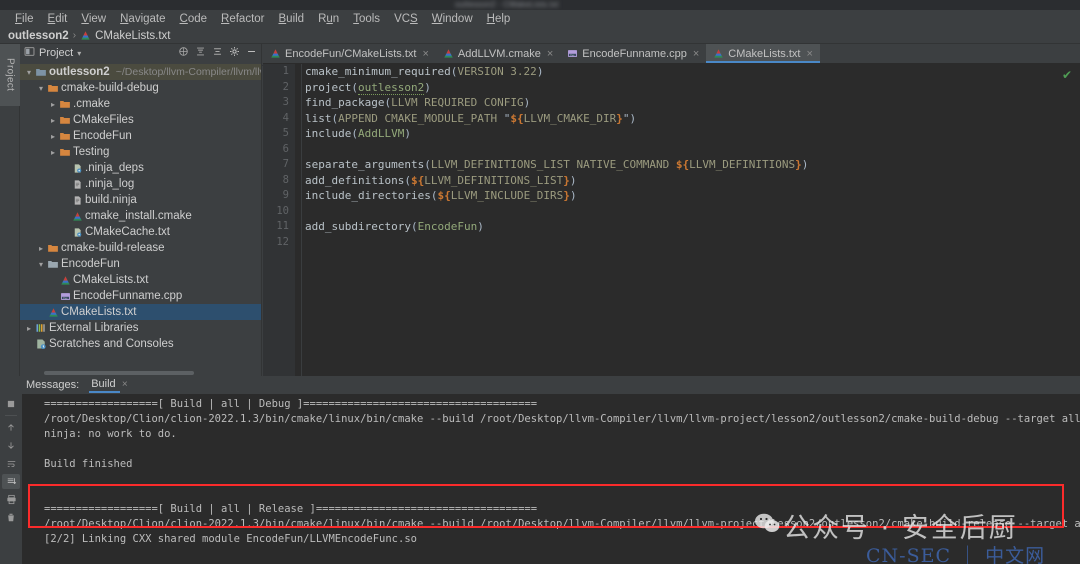 The height and width of the screenshot is (564, 1080). I want to click on gear-icon, so click(234, 53).